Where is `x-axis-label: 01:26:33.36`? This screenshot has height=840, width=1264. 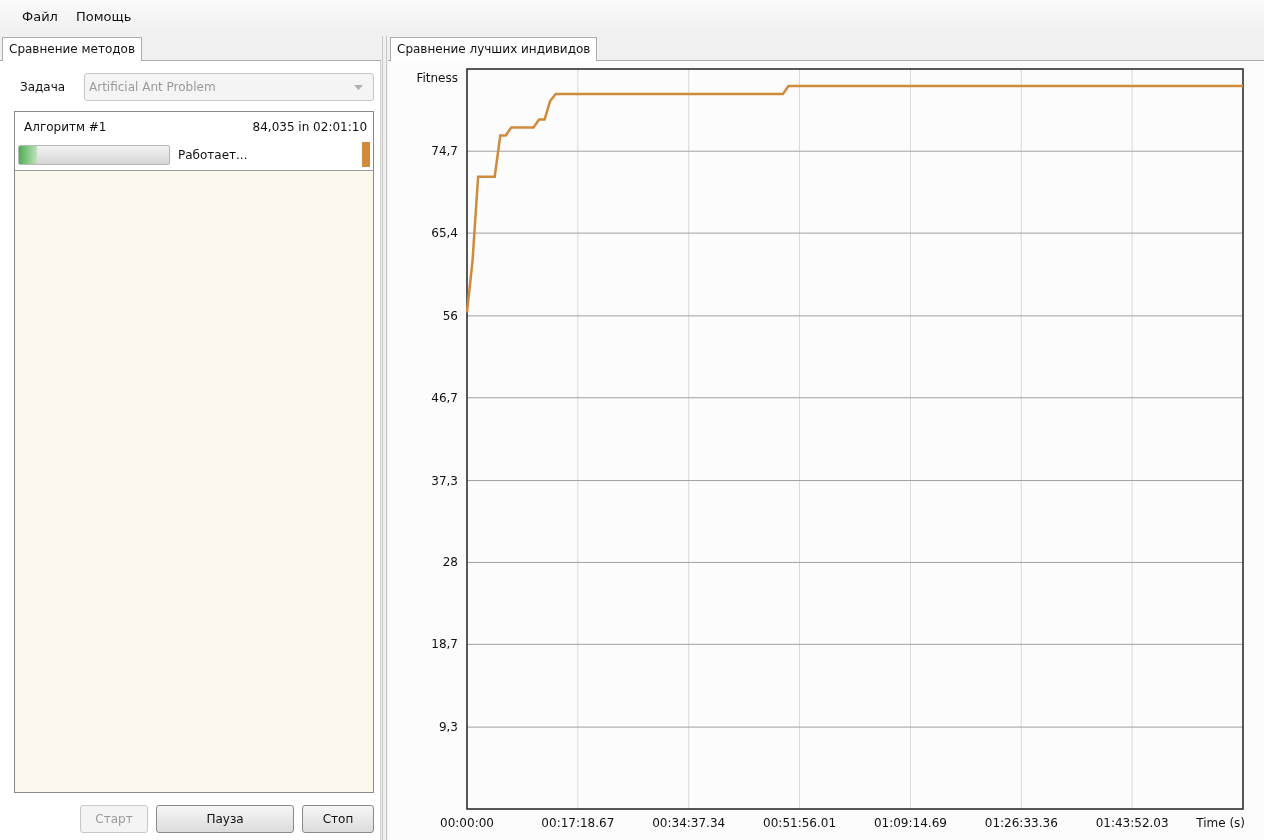
x-axis-label: 01:26:33.36 is located at coordinates (1021, 823).